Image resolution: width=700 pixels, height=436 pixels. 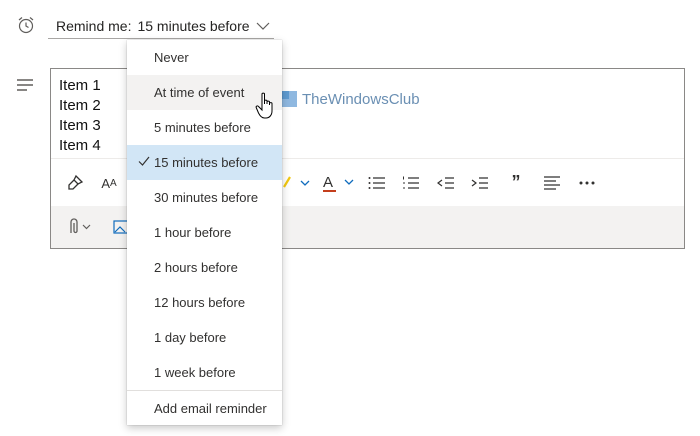 What do you see at coordinates (446, 183) in the screenshot?
I see `decrease-indent-icon` at bounding box center [446, 183].